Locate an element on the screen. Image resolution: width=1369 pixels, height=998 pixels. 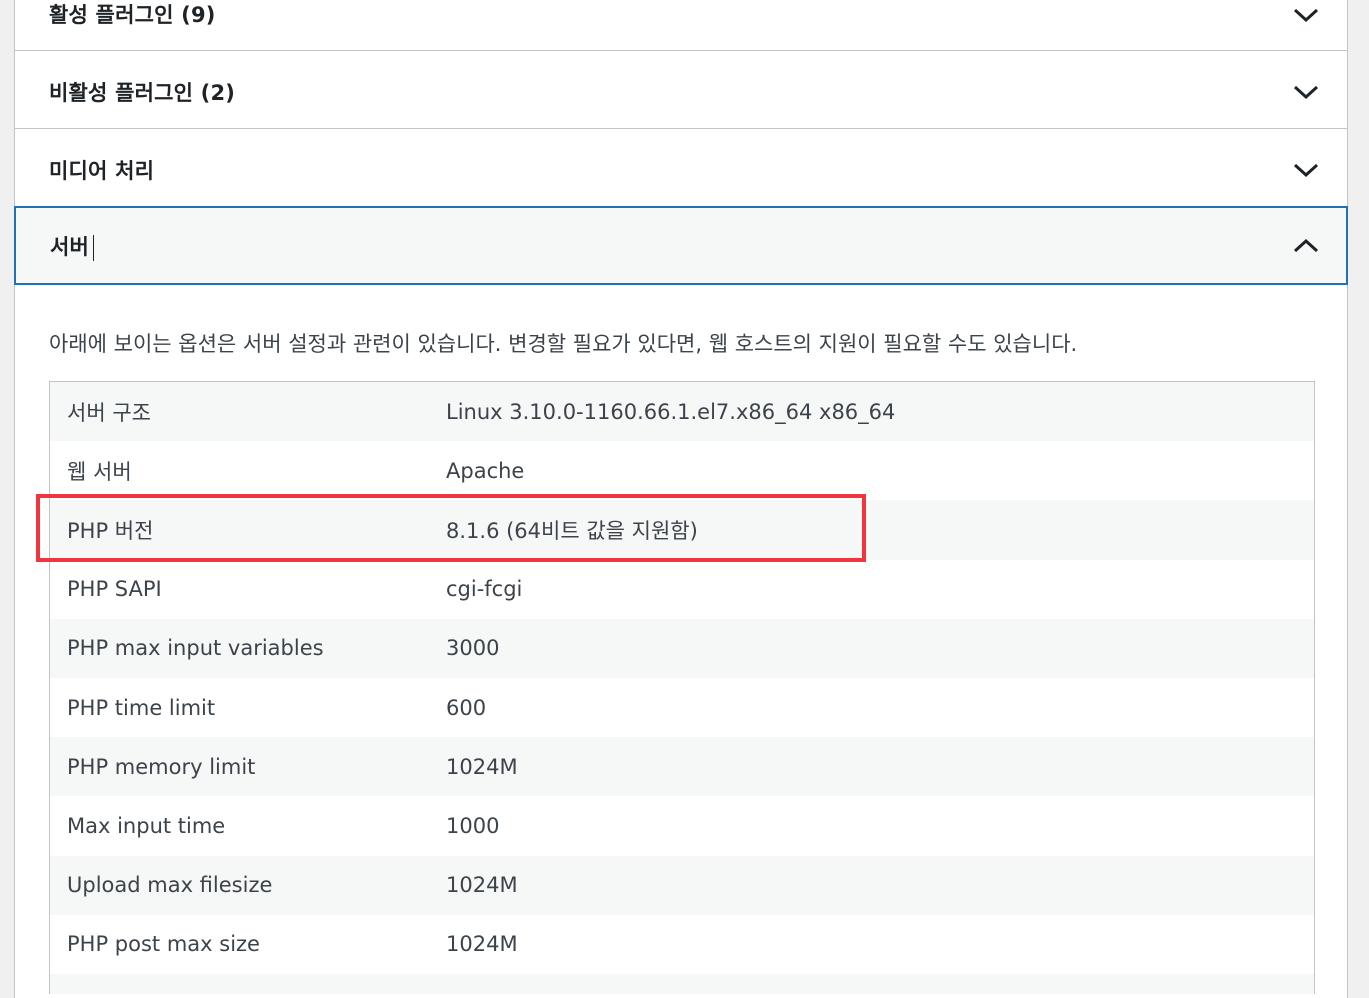
row-value: 1000 is located at coordinates (473, 825).